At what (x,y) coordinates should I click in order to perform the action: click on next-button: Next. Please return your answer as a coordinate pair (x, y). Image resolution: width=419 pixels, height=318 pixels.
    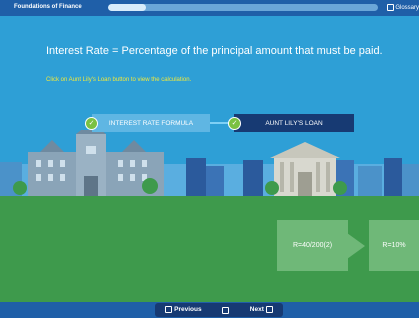
    Looking at the image, I should click on (261, 310).